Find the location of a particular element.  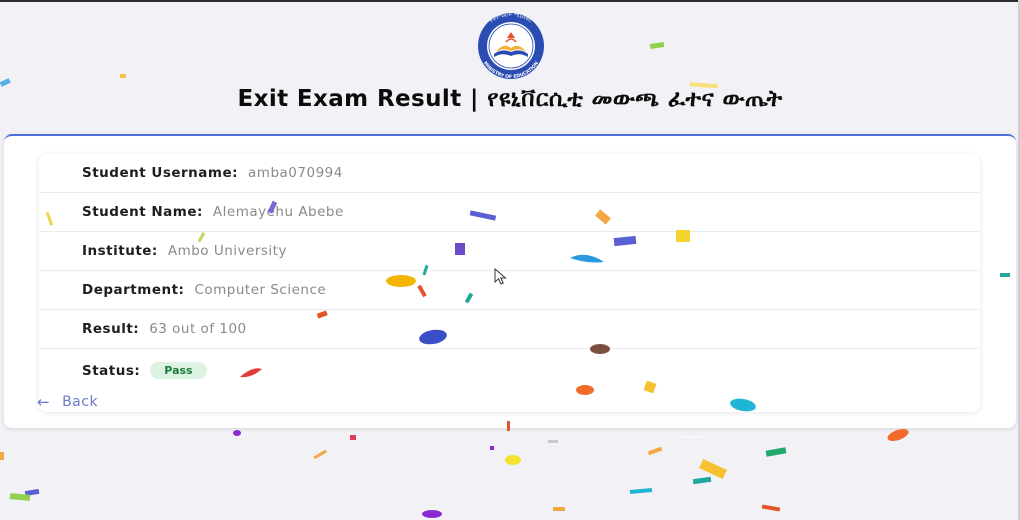

ministry-of-education-logo: የትምህርት ሚኒስቴር MINISTRY OF EDUCATION is located at coordinates (511, 46).